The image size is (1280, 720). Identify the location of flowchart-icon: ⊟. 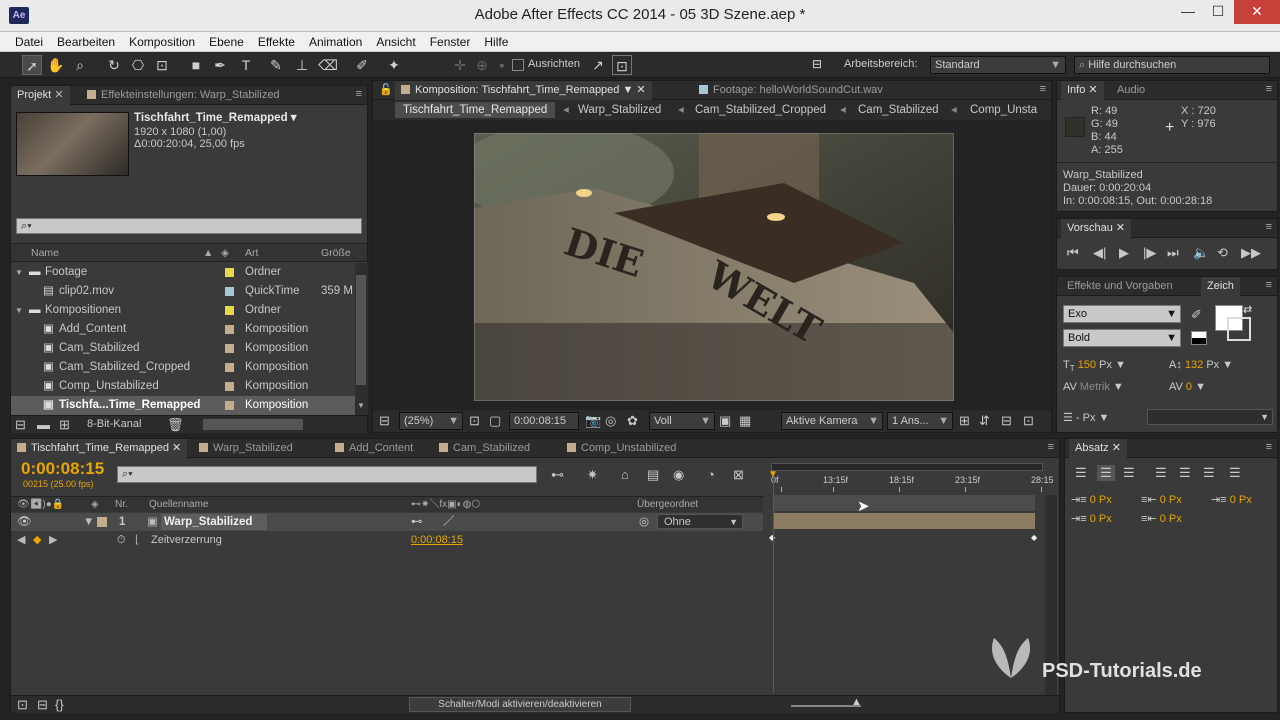
(1006, 421).